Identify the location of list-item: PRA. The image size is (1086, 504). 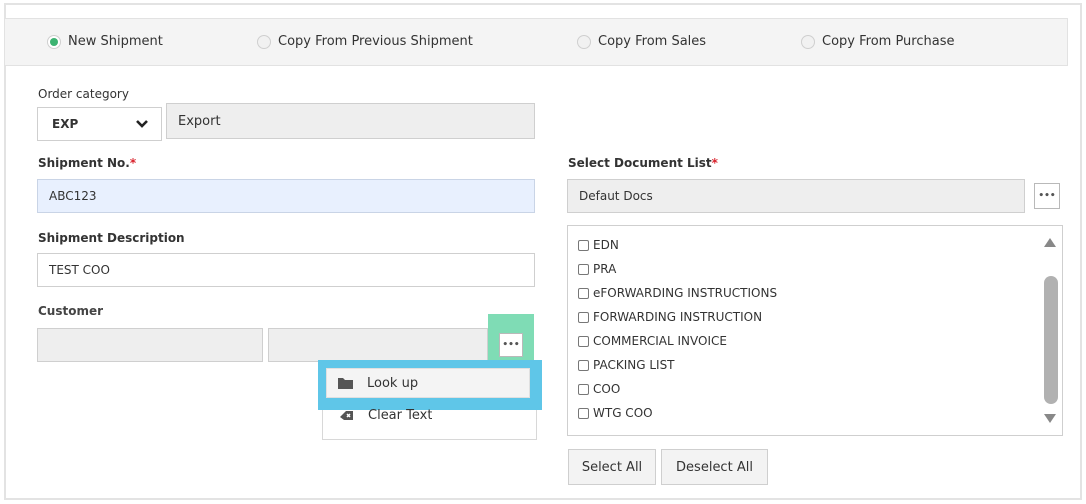
(597, 269).